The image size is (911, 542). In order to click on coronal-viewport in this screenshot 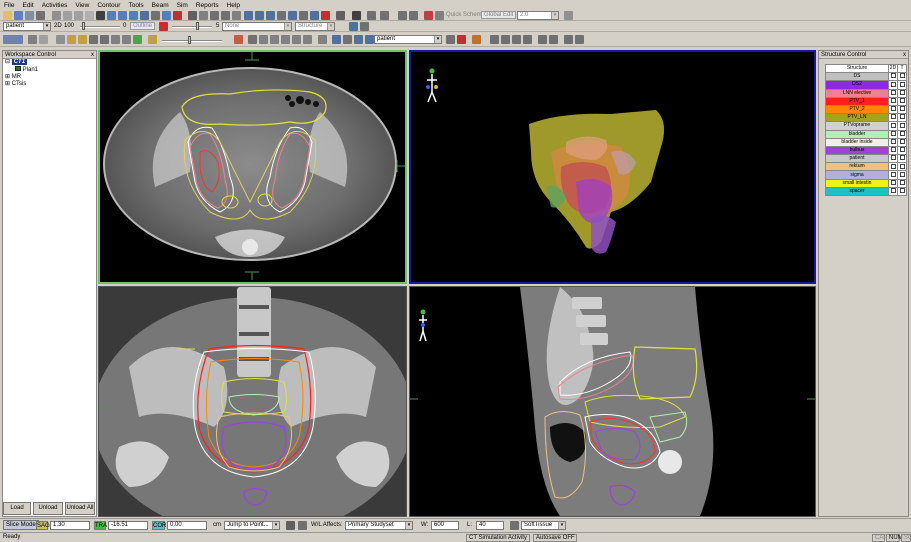, I will do `click(252, 401)`.